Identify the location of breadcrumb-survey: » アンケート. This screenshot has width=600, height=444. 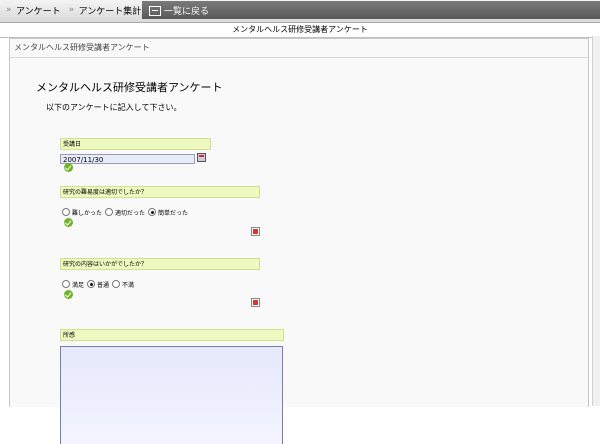
(33, 10).